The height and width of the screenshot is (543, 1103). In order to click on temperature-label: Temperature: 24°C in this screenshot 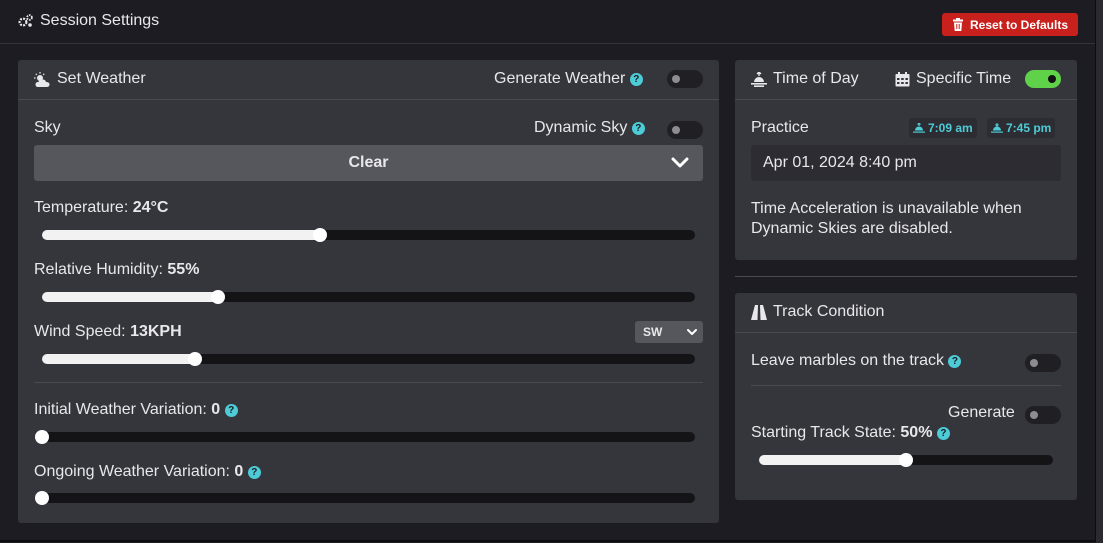, I will do `click(101, 207)`.